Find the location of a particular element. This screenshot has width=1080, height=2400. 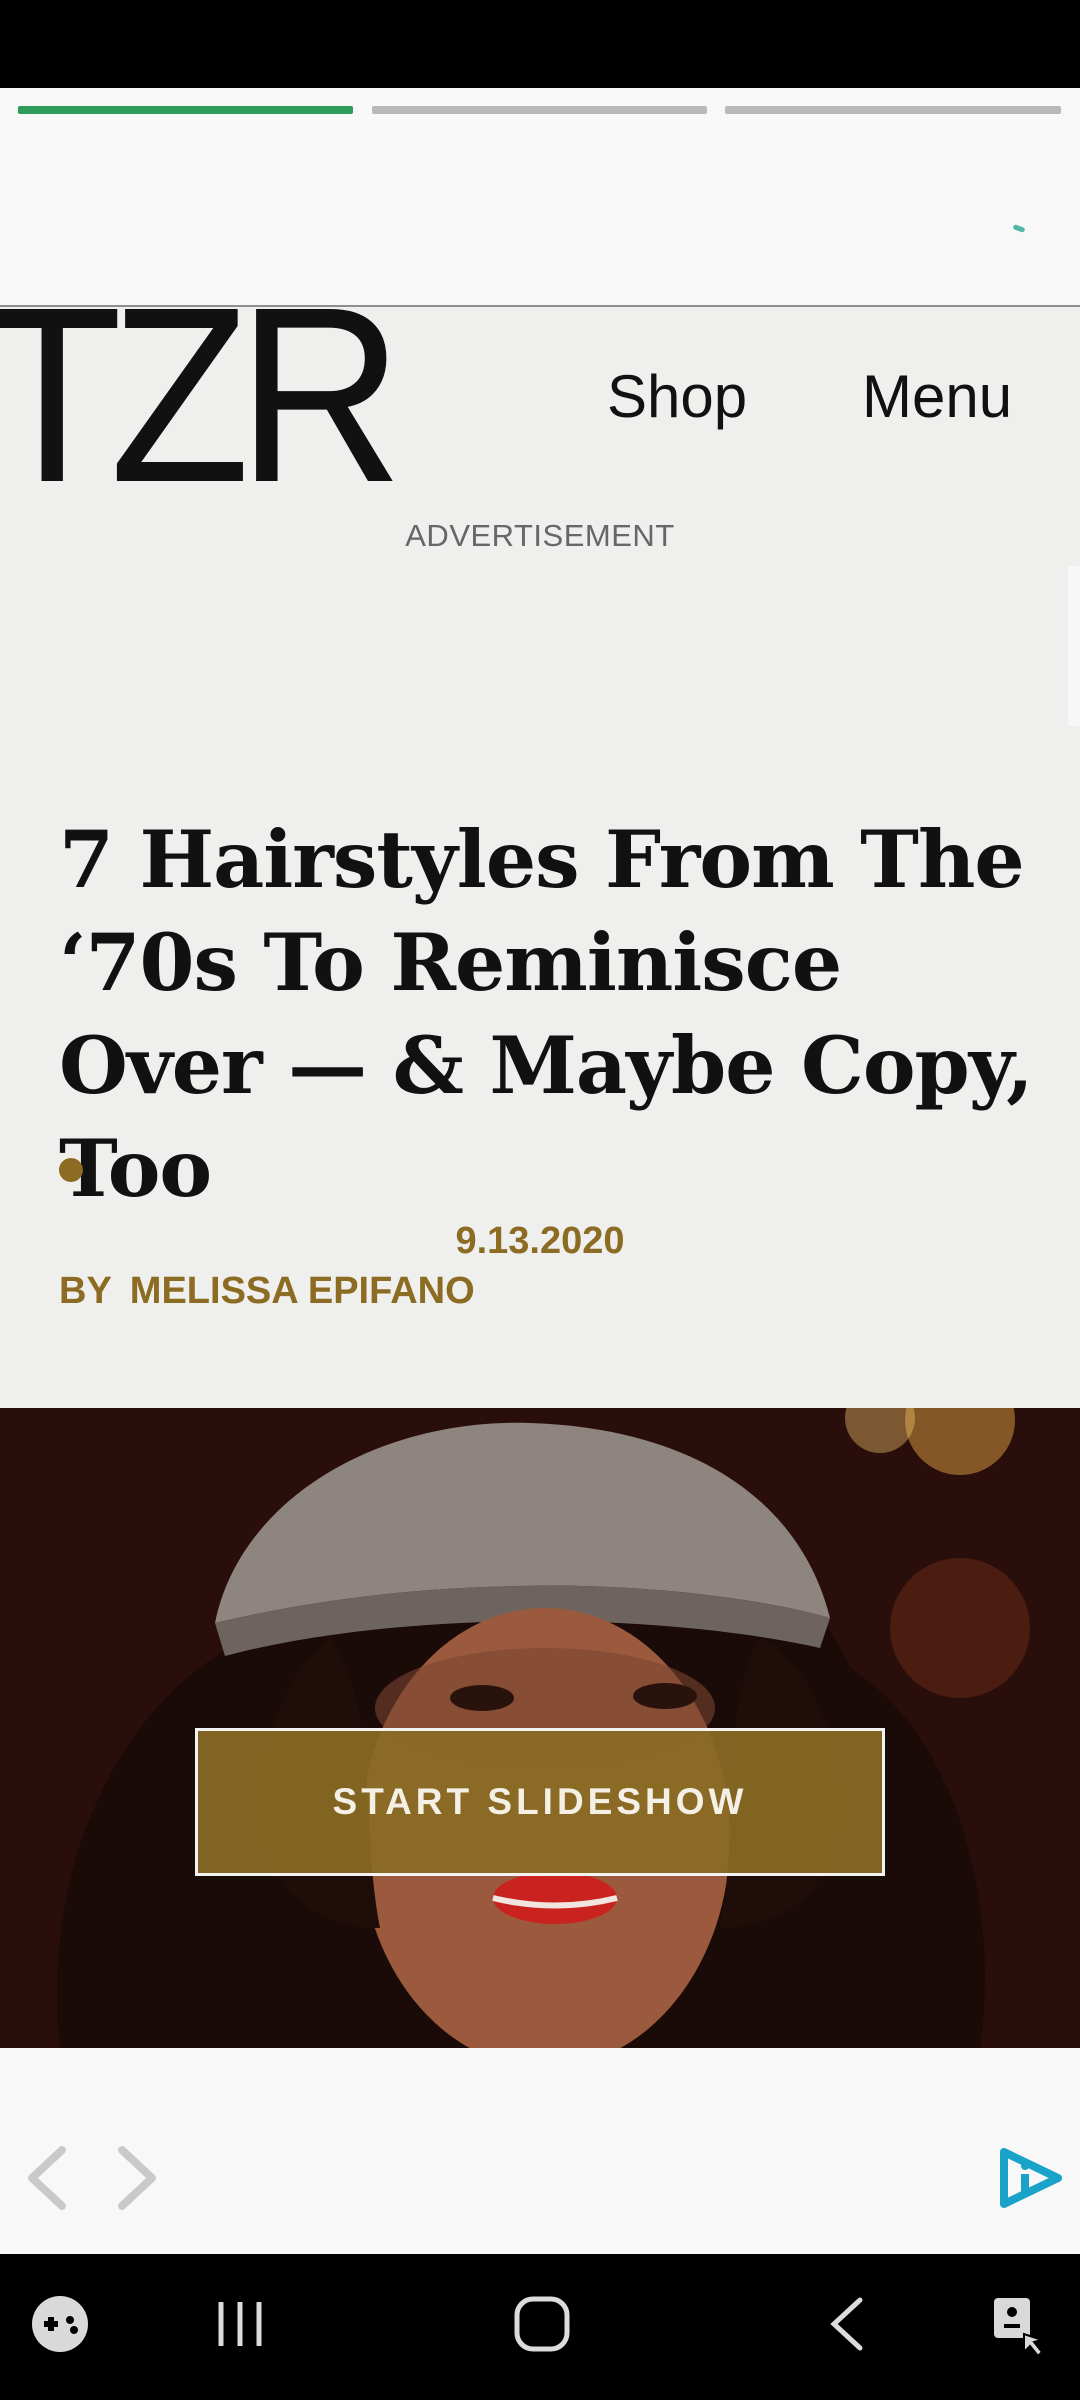

shop-link: Shop is located at coordinates (677, 397).